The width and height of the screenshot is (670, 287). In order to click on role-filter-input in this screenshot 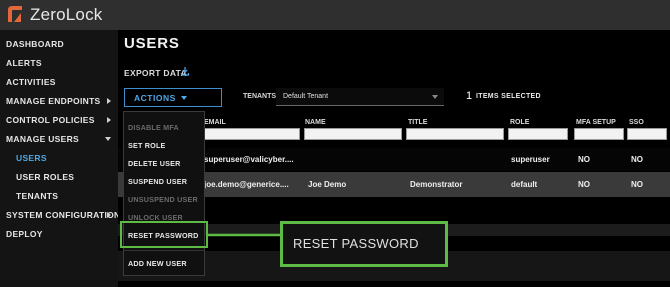, I will do `click(538, 134)`.